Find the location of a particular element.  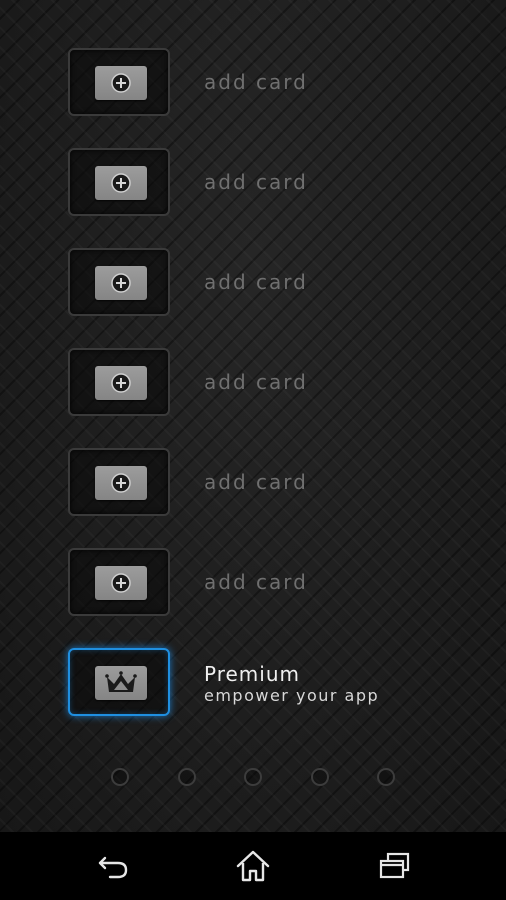

premium-slot-frame is located at coordinates (119, 682).